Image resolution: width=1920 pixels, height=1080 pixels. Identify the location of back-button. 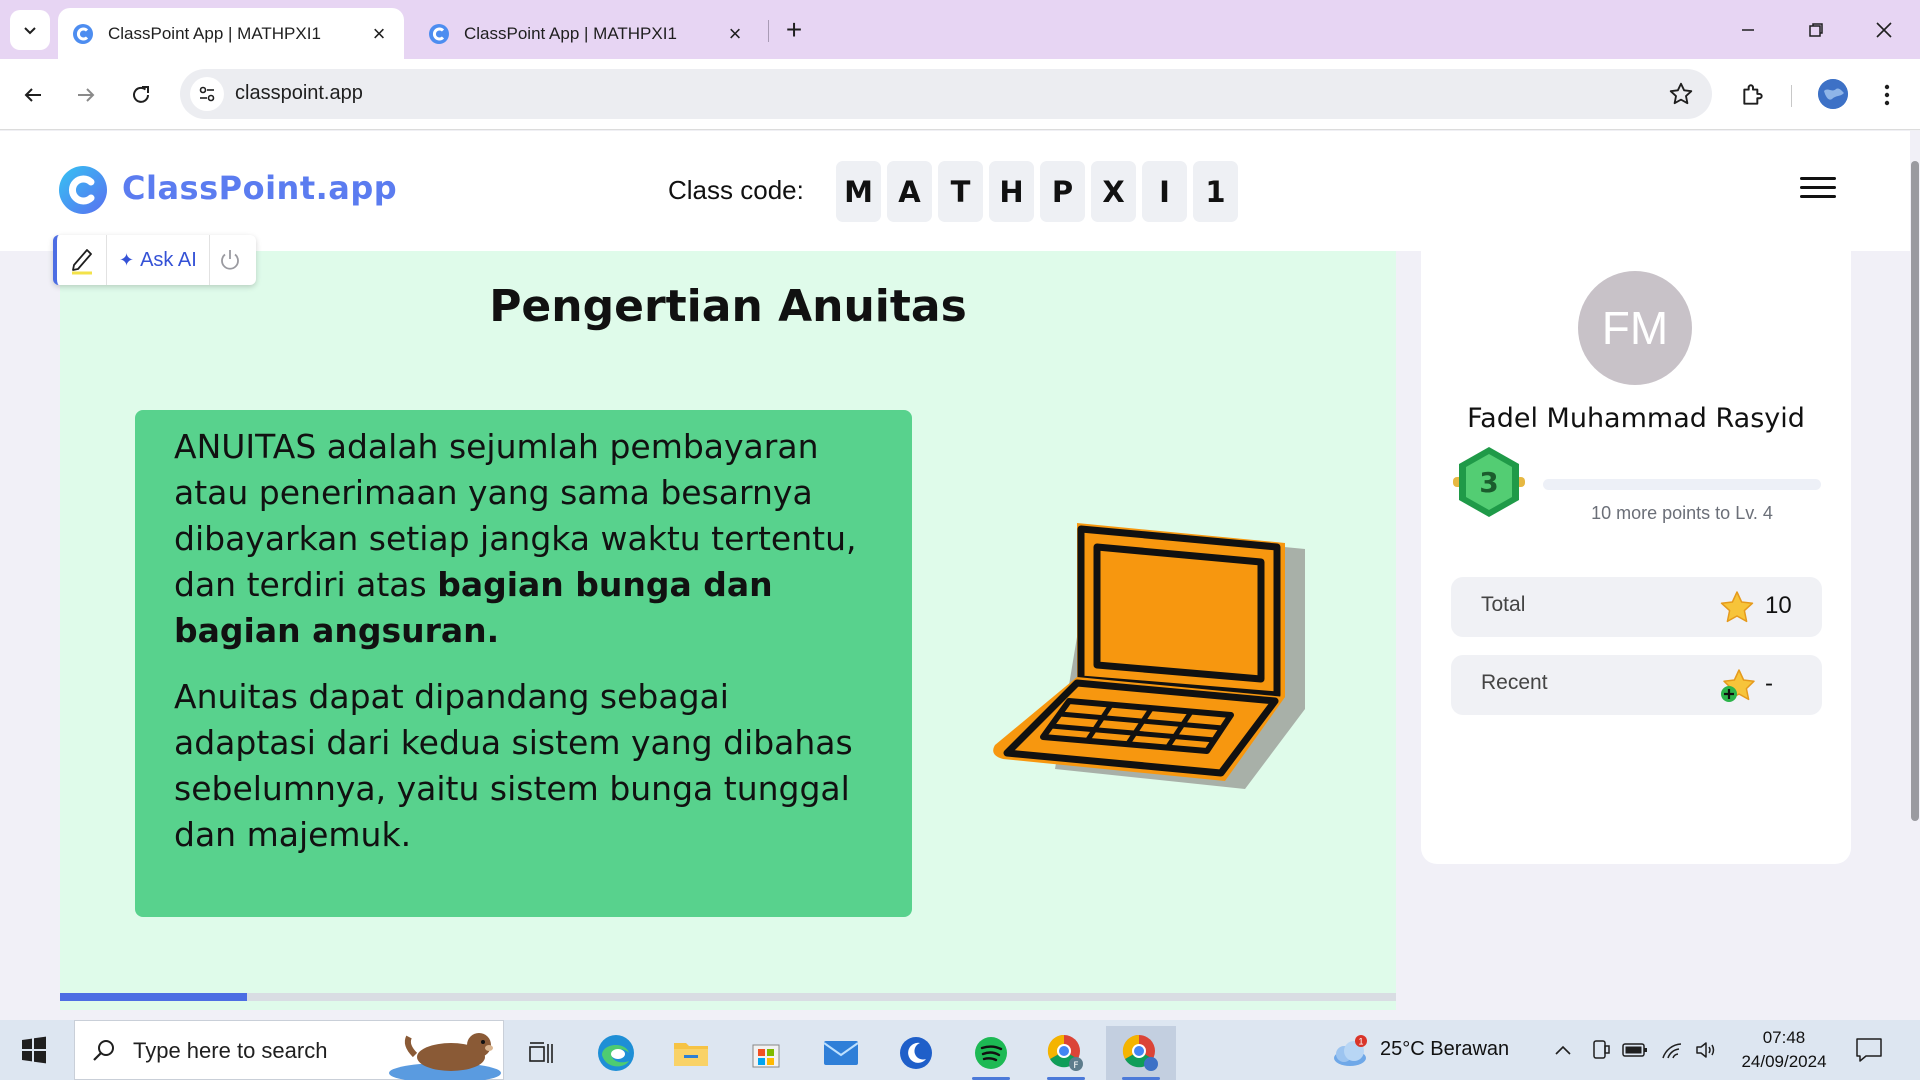
(33, 95).